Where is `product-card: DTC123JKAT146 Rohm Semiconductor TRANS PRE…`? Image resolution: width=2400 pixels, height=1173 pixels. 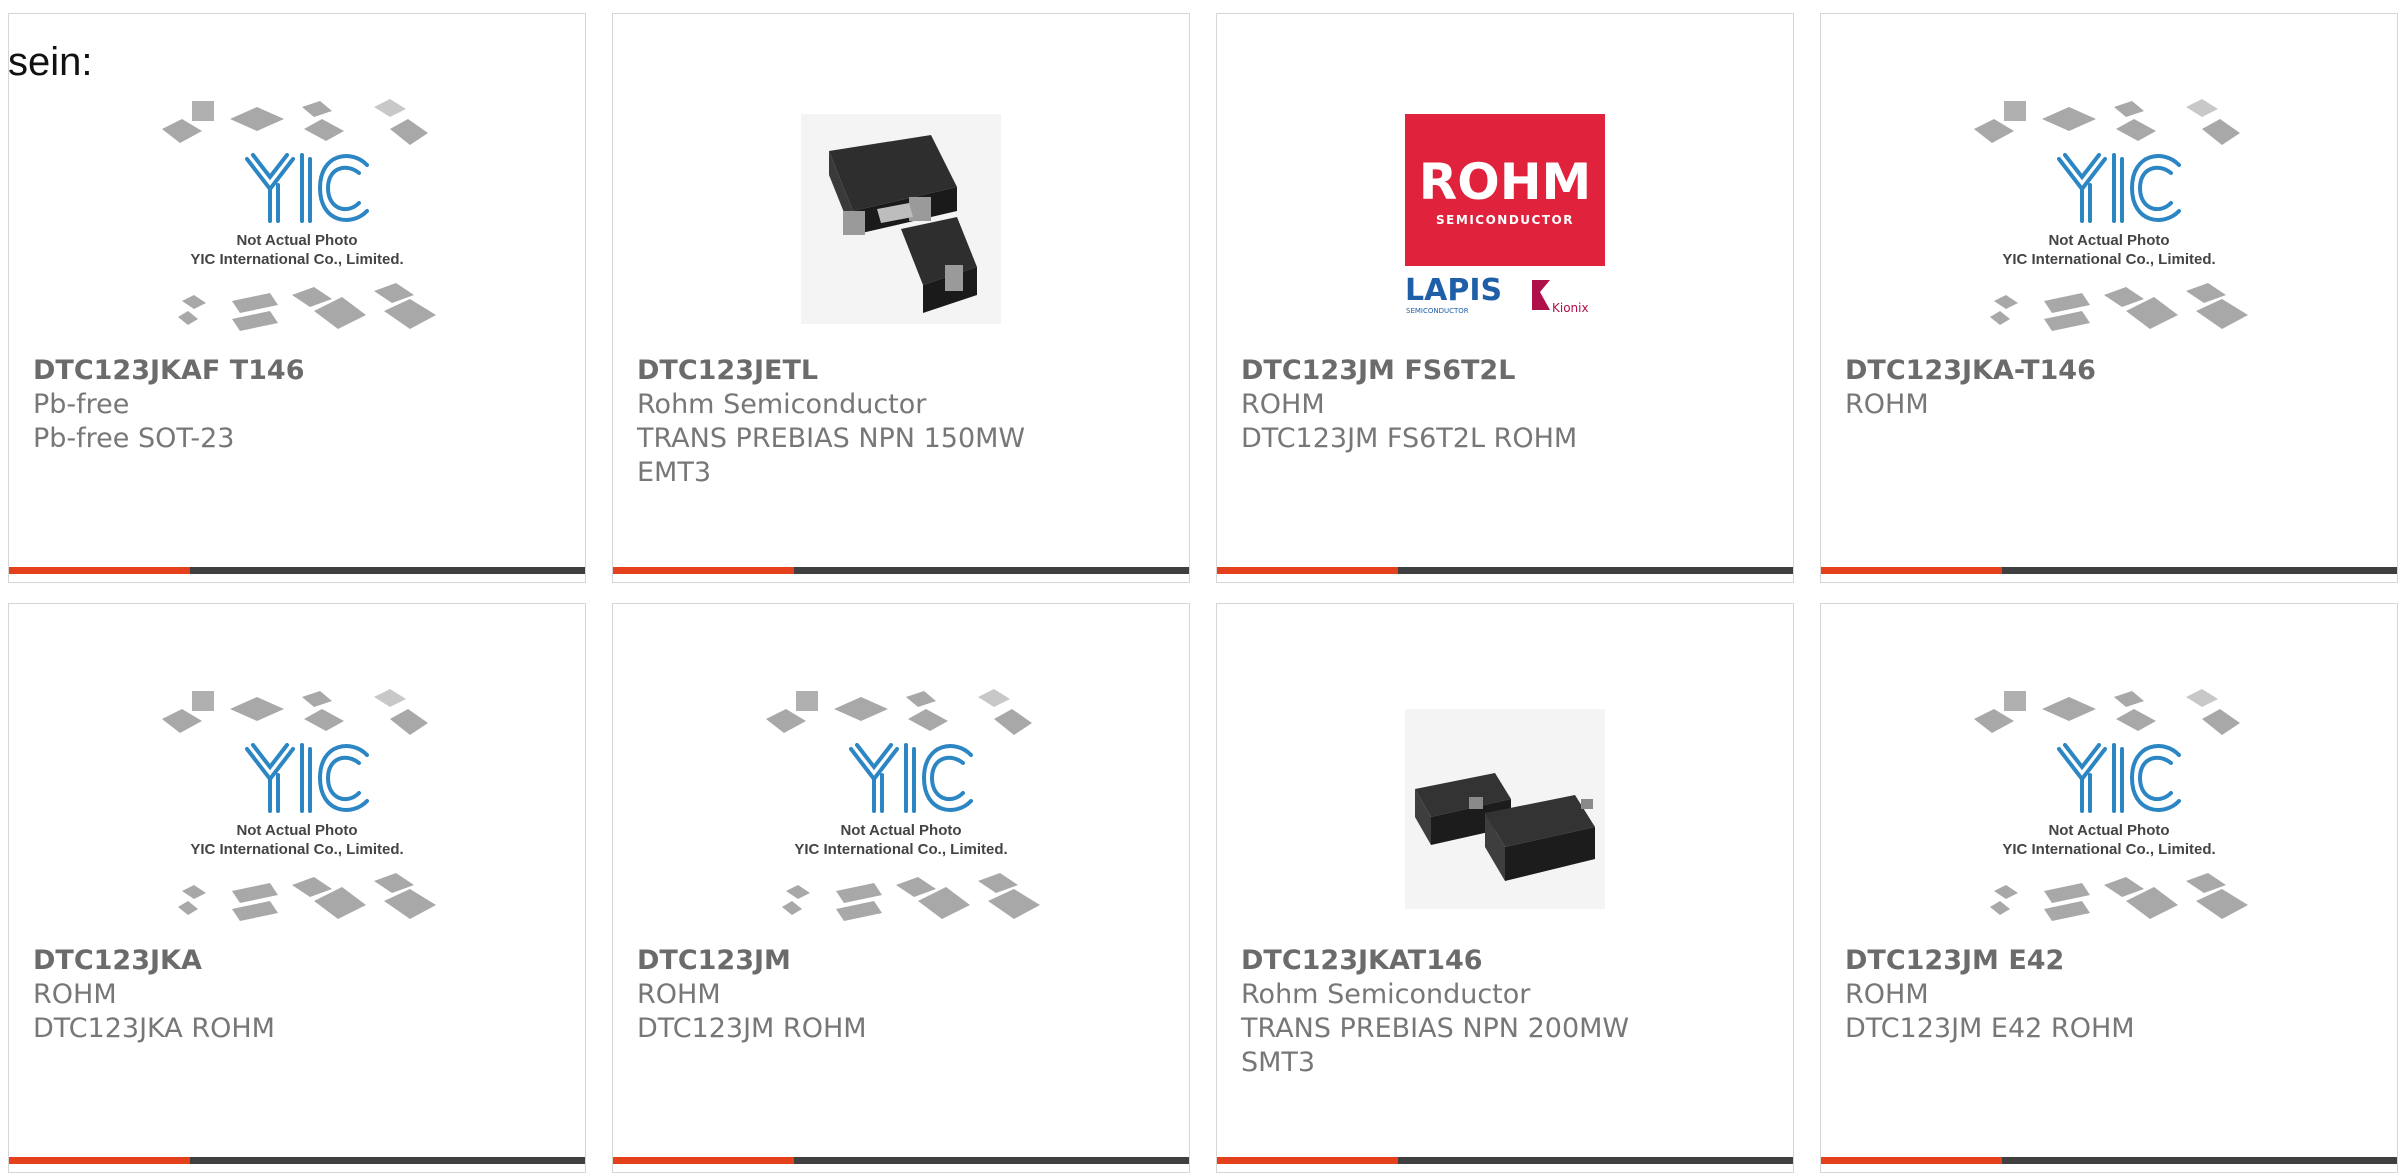
product-card: DTC123JKAT146 Rohm Semiconductor TRANS PRE… is located at coordinates (1505, 888).